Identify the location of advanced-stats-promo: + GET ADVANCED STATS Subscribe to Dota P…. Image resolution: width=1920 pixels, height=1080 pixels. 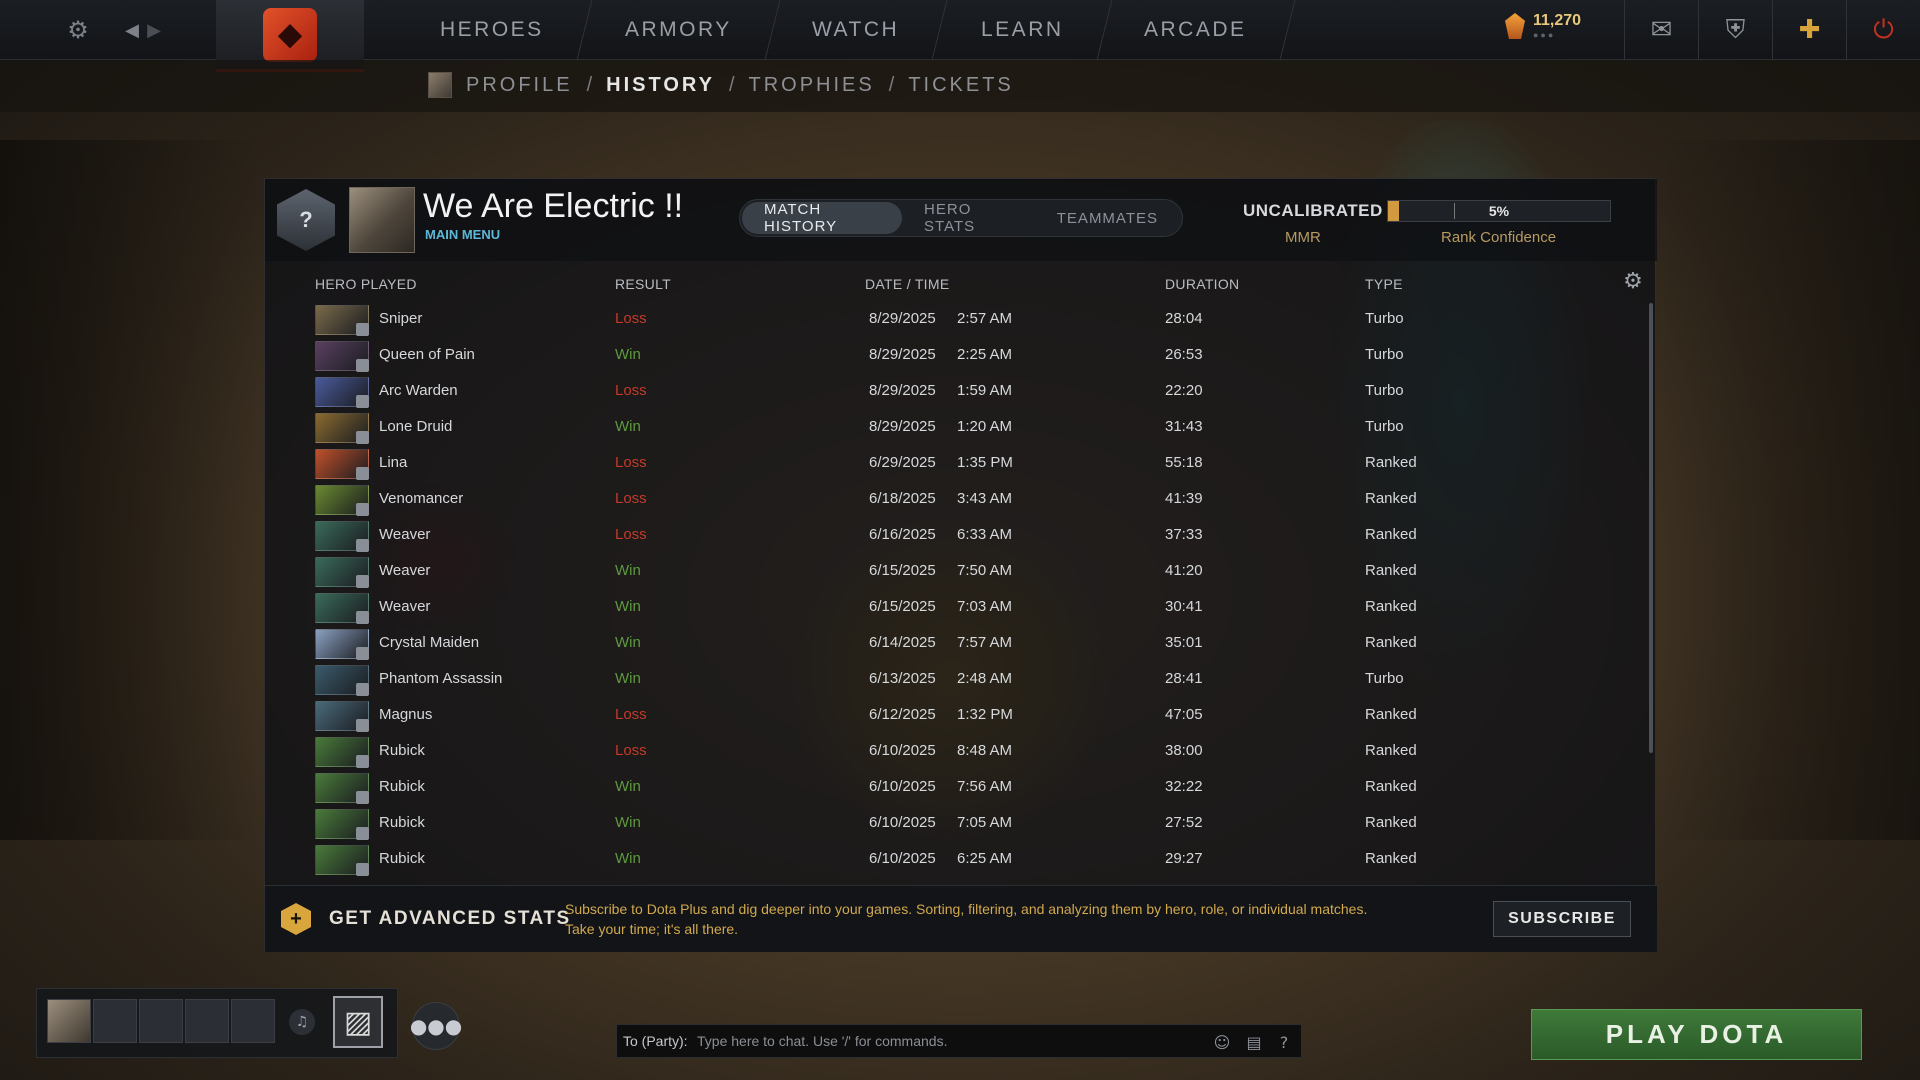
(961, 918).